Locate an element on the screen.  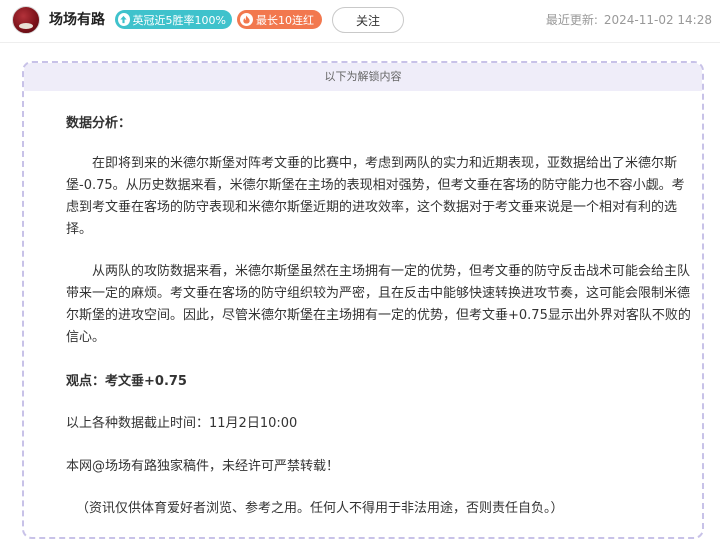
copyright-notice: 本网@场场有路独家稿件，未经许可严禁转载！ is located at coordinates (203, 466).